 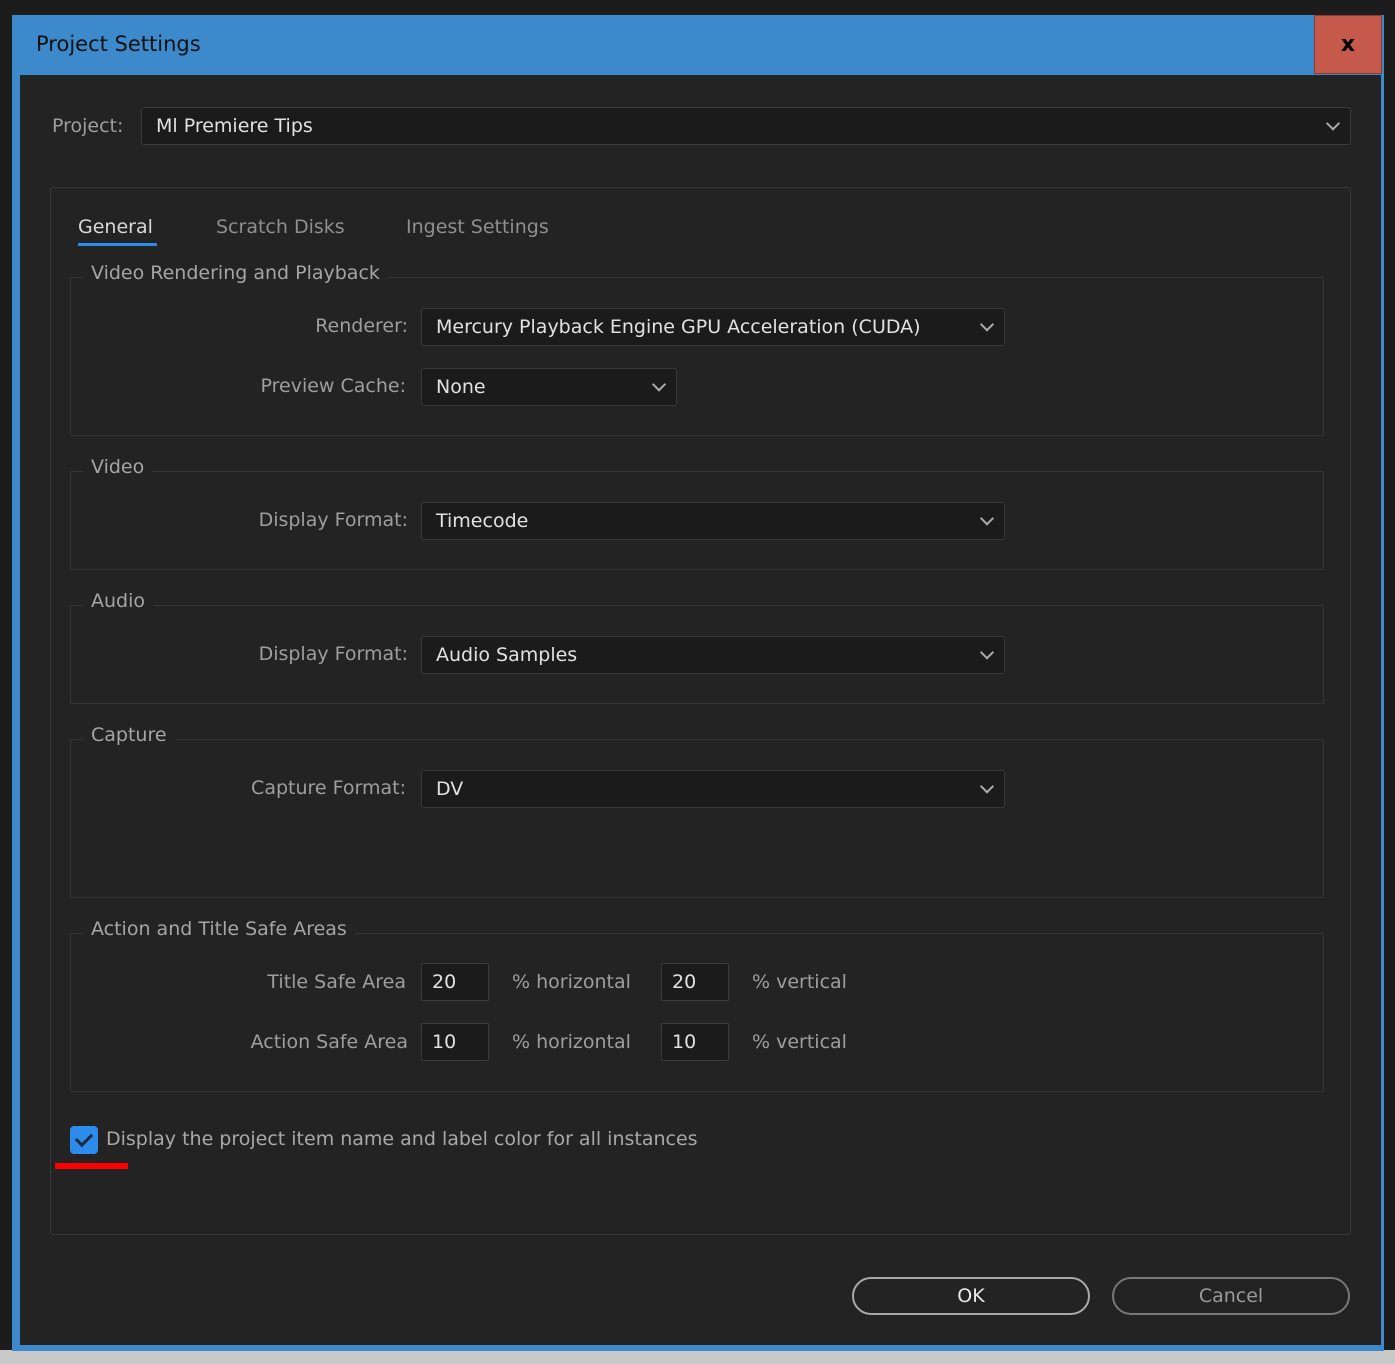 I want to click on title-bar: Project Settings x, so click(x=698, y=45).